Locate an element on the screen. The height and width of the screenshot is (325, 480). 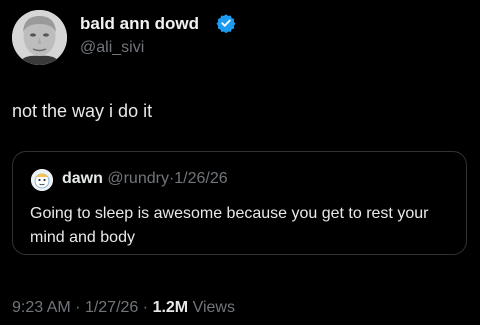
quote-author-avatar is located at coordinates (42, 180).